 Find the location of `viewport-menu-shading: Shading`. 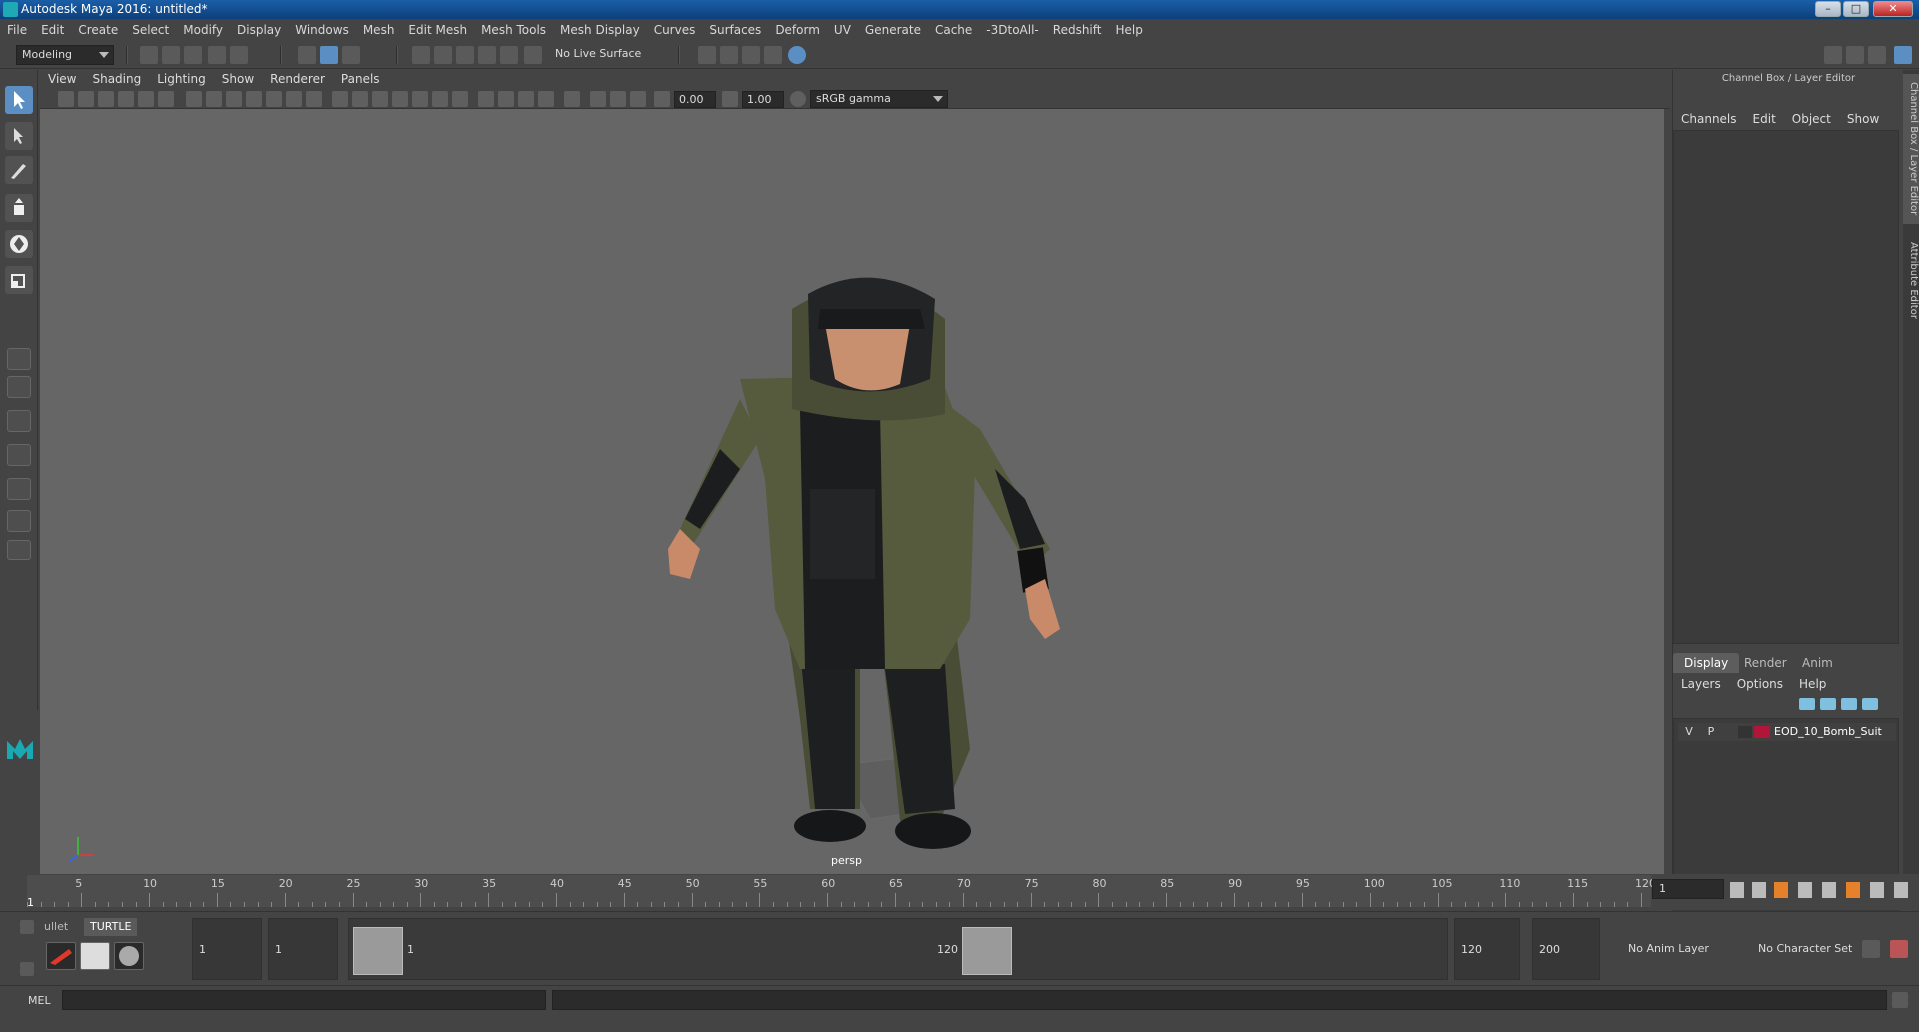

viewport-menu-shading: Shading is located at coordinates (116, 79).